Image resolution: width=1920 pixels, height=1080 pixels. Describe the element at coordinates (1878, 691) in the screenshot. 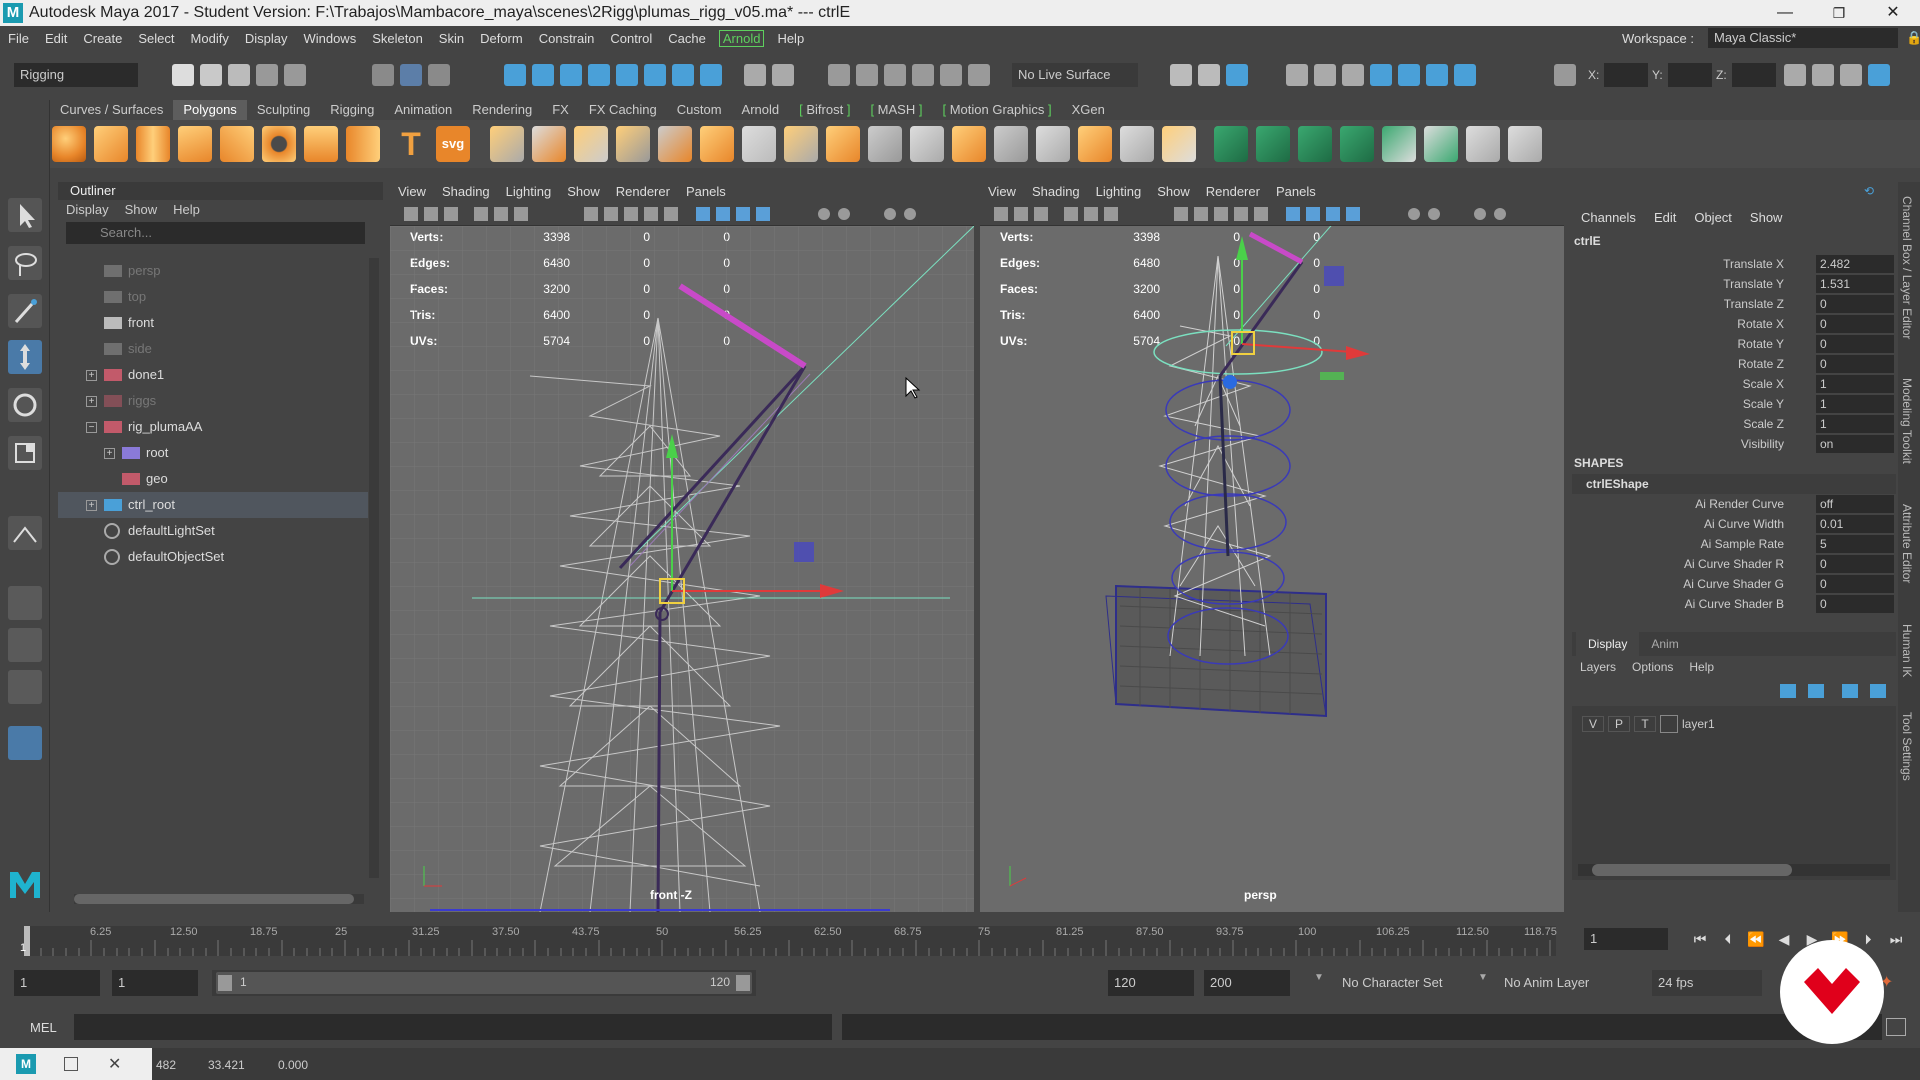

I see `new-layer-selected-icon` at that location.